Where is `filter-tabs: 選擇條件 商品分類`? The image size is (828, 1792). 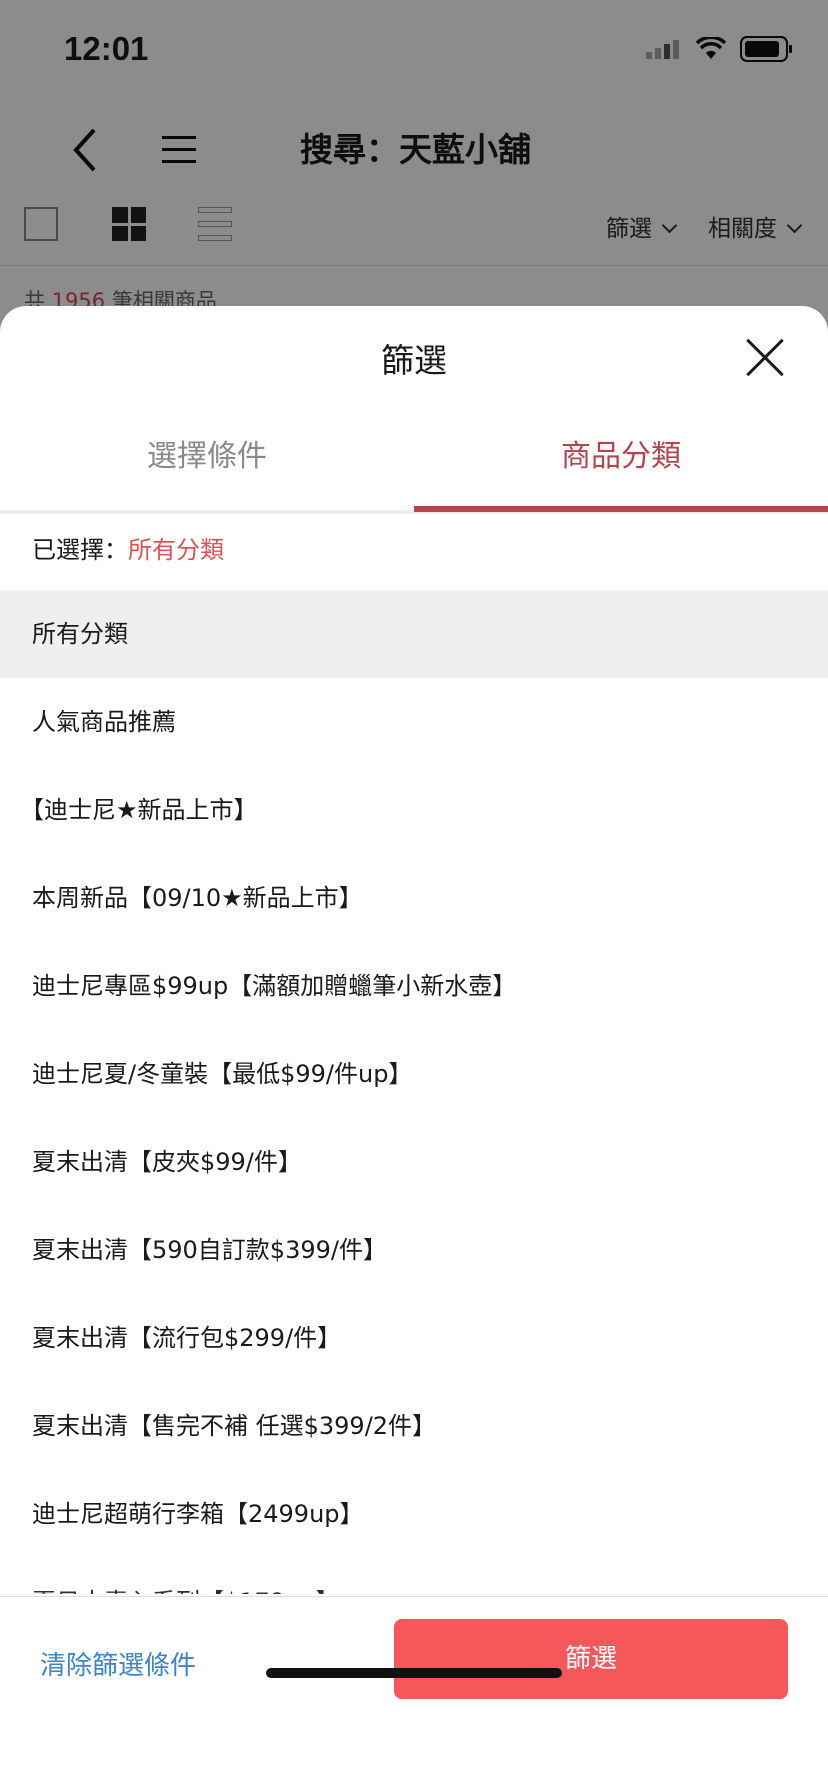 filter-tabs: 選擇條件 商品分類 is located at coordinates (414, 468).